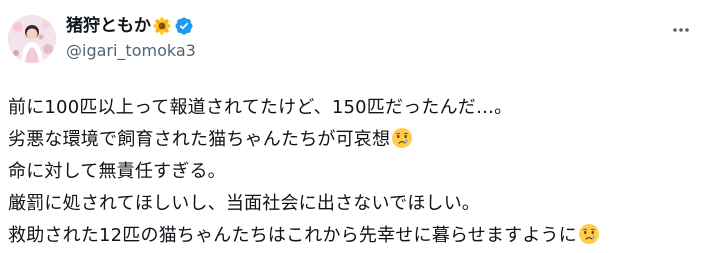 The height and width of the screenshot is (253, 703). I want to click on user-handle: @igari_tomoka3, so click(131, 51).